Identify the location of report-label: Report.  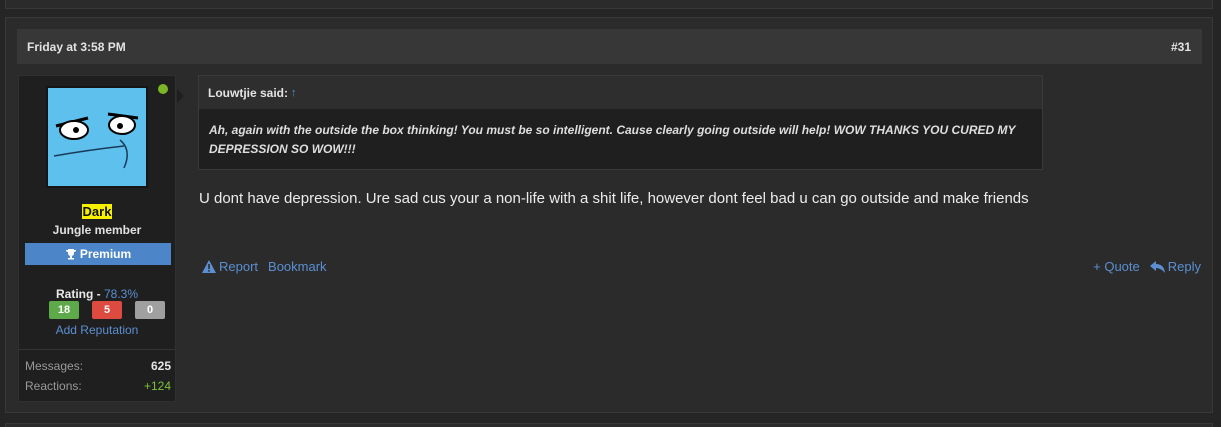
(238, 266).